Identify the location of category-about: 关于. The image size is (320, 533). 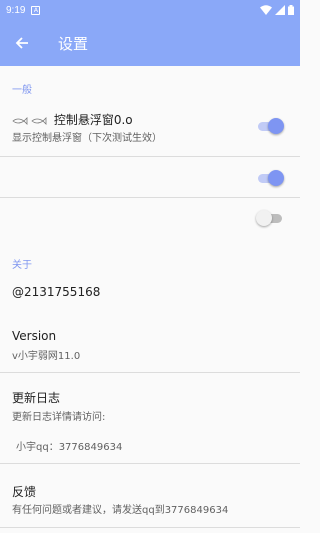
(22, 265).